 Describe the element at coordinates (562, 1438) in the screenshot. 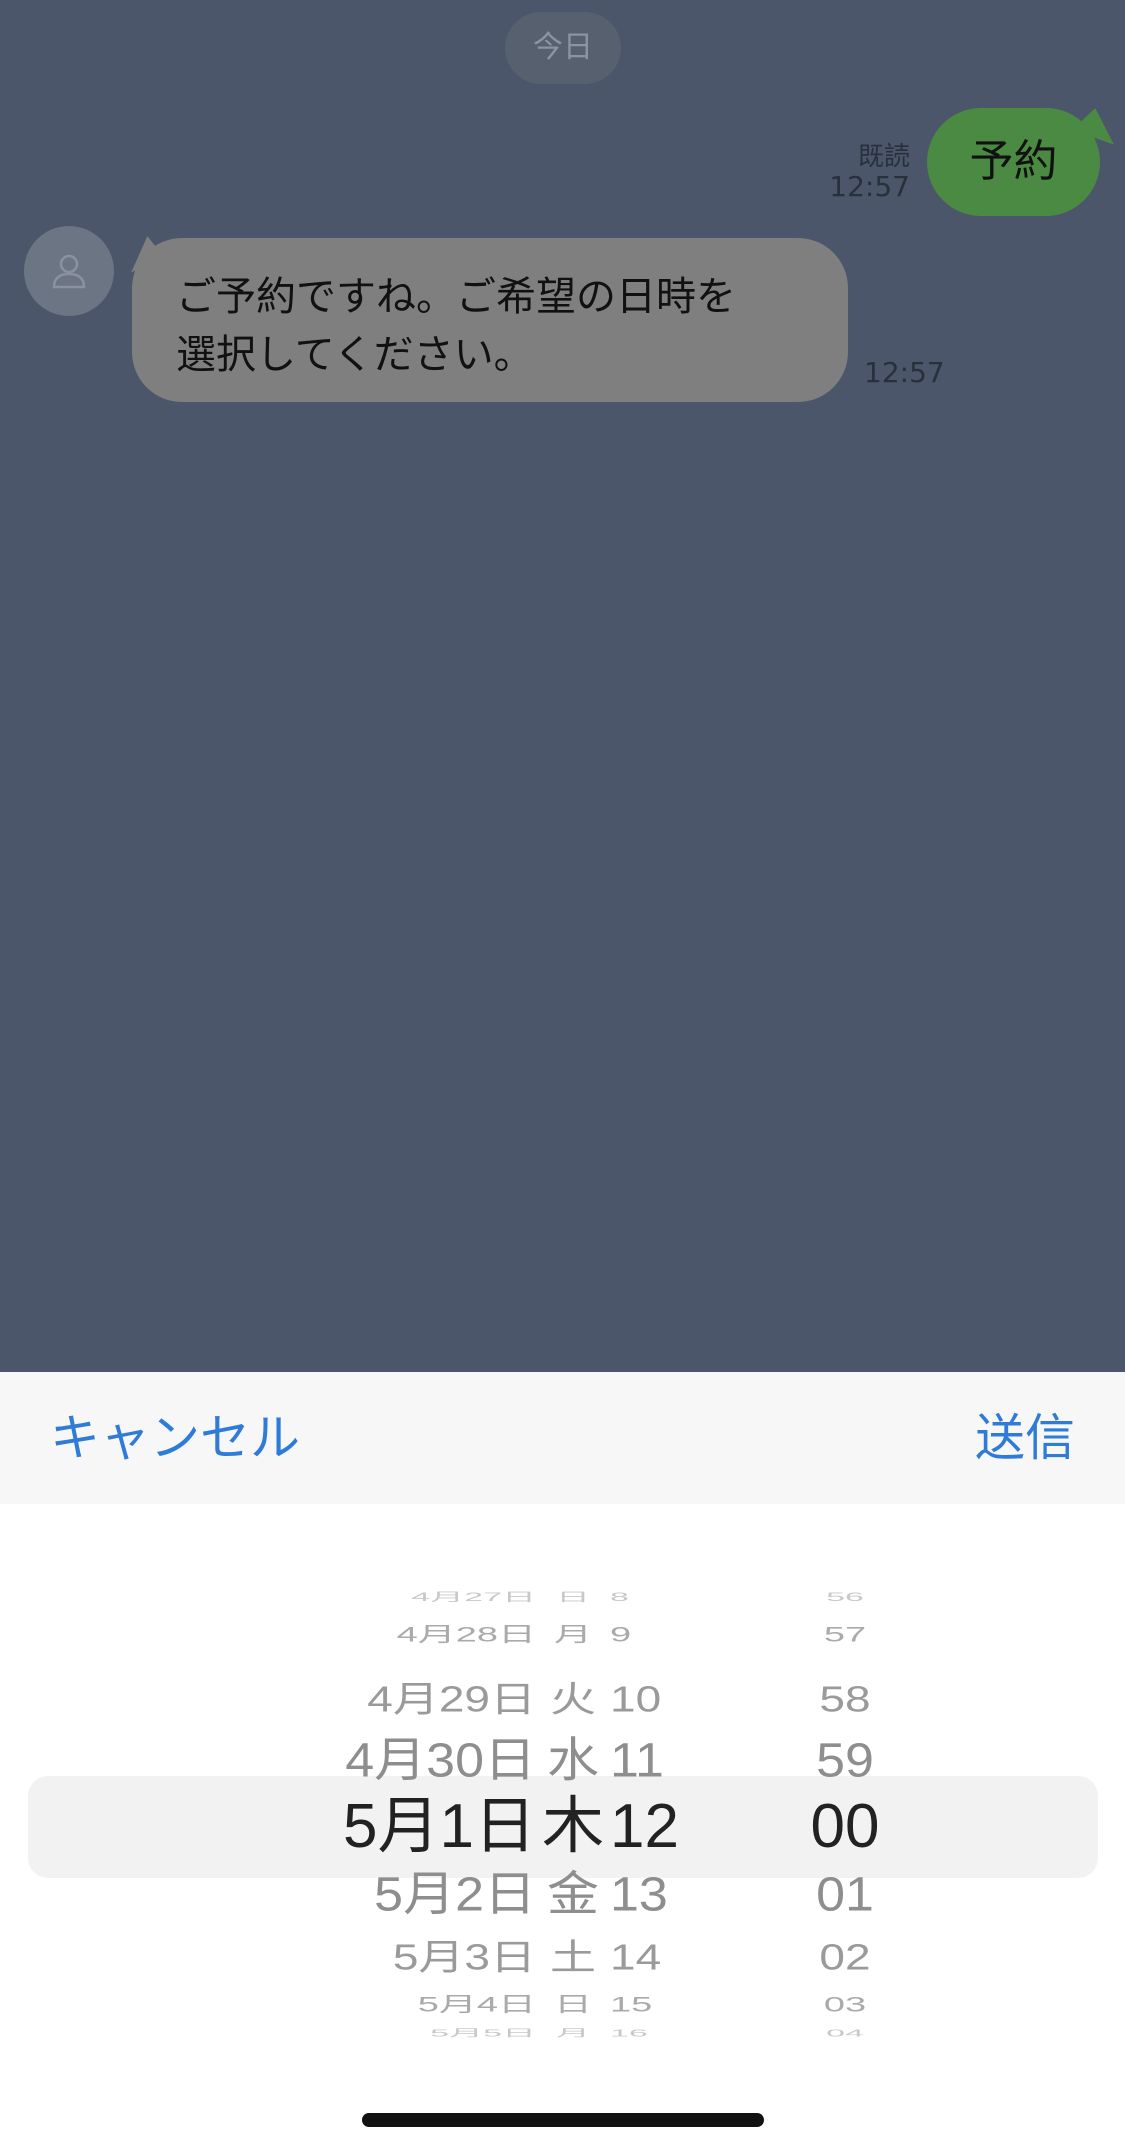

I see `picker-toolbar: キャンセル 送信` at that location.